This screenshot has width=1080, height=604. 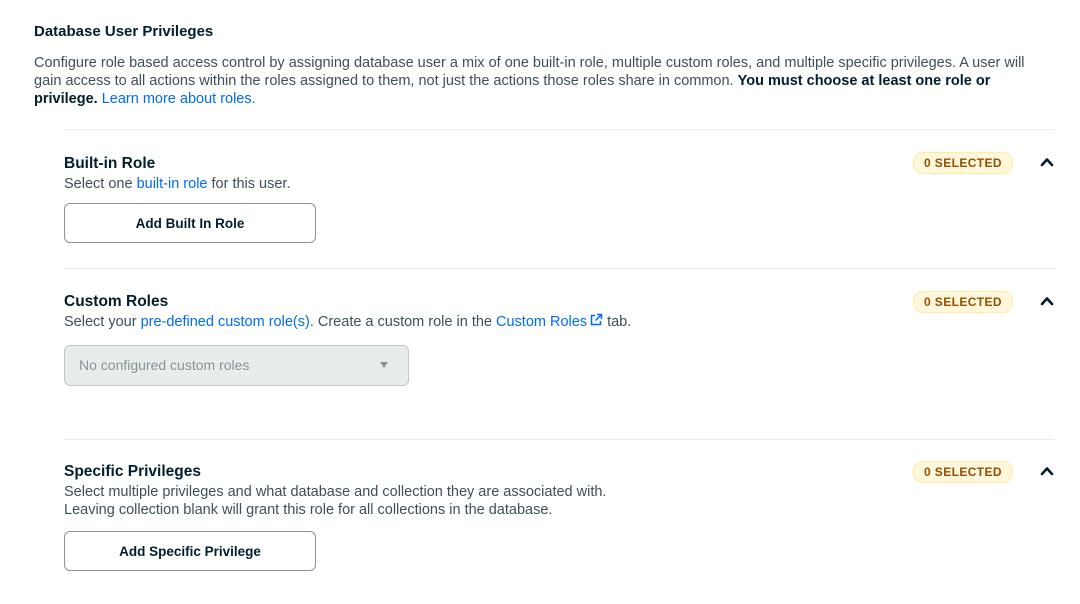 I want to click on learn-more-roles-link: Learn more about roles., so click(x=179, y=99).